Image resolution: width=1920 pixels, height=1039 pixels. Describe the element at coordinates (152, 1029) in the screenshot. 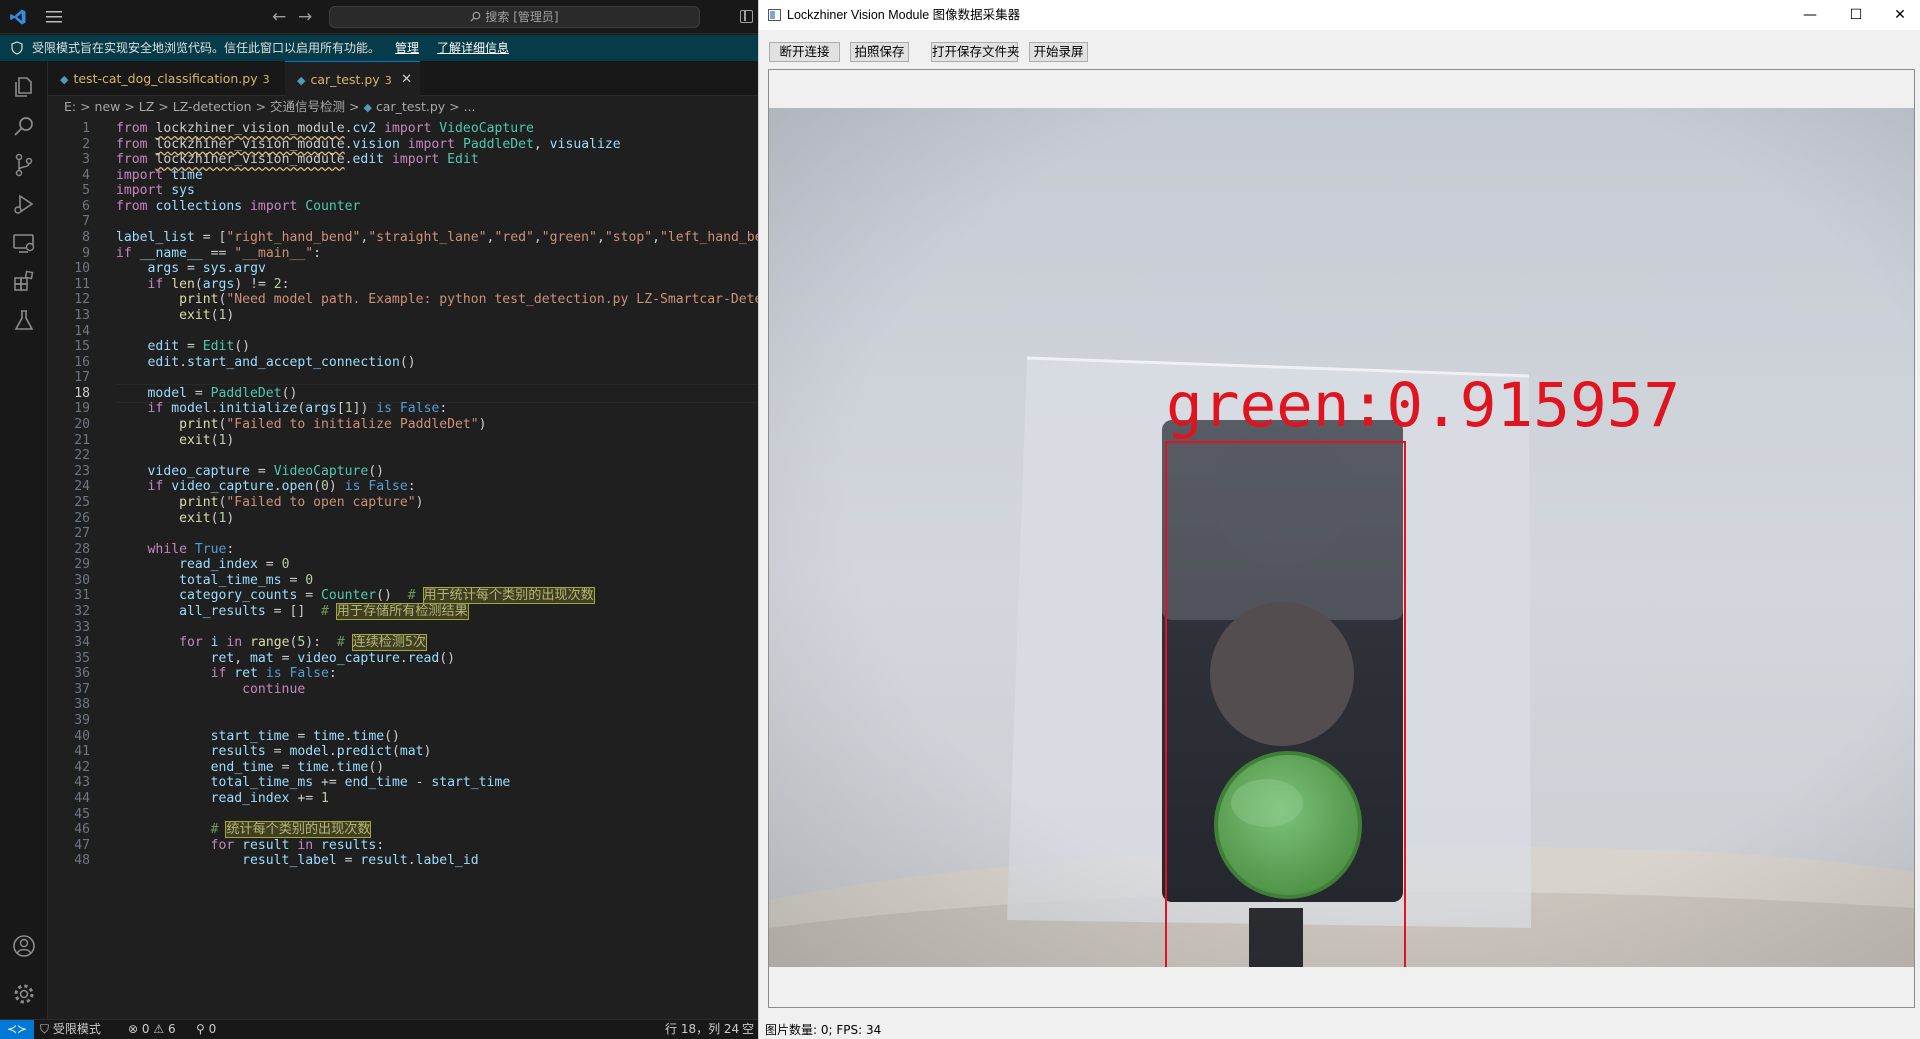

I see `problems-status: ⊗ 0 ⚠ 6` at that location.